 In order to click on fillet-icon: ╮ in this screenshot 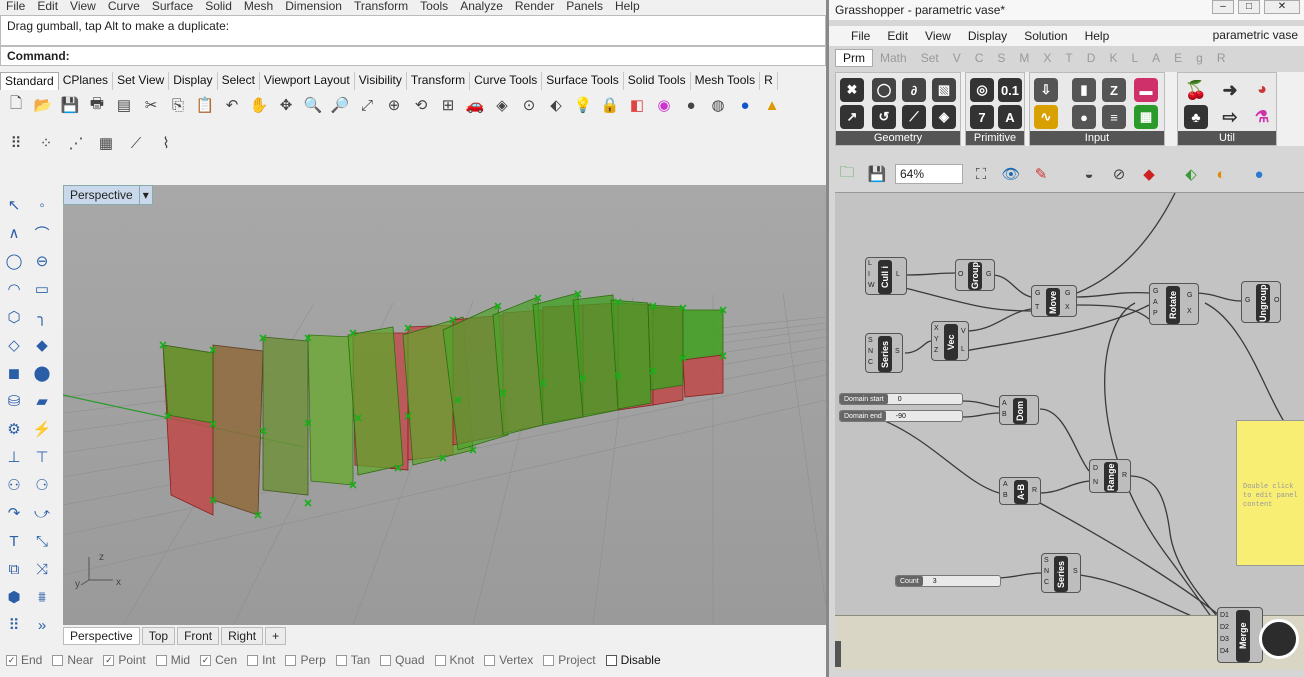, I will do `click(42, 317)`.